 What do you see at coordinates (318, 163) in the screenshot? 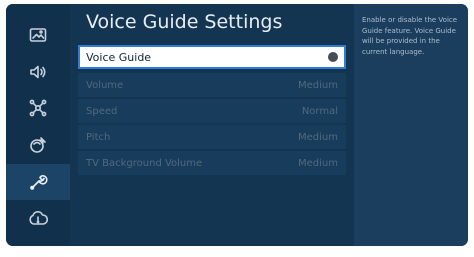
I see `tv-background-volume-value: Medium` at bounding box center [318, 163].